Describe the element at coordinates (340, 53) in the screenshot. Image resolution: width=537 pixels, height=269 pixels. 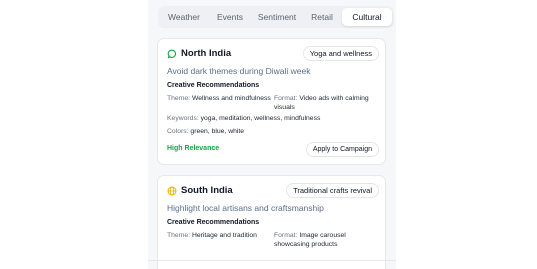
I see `topic-tag: Yoga and wellness` at that location.